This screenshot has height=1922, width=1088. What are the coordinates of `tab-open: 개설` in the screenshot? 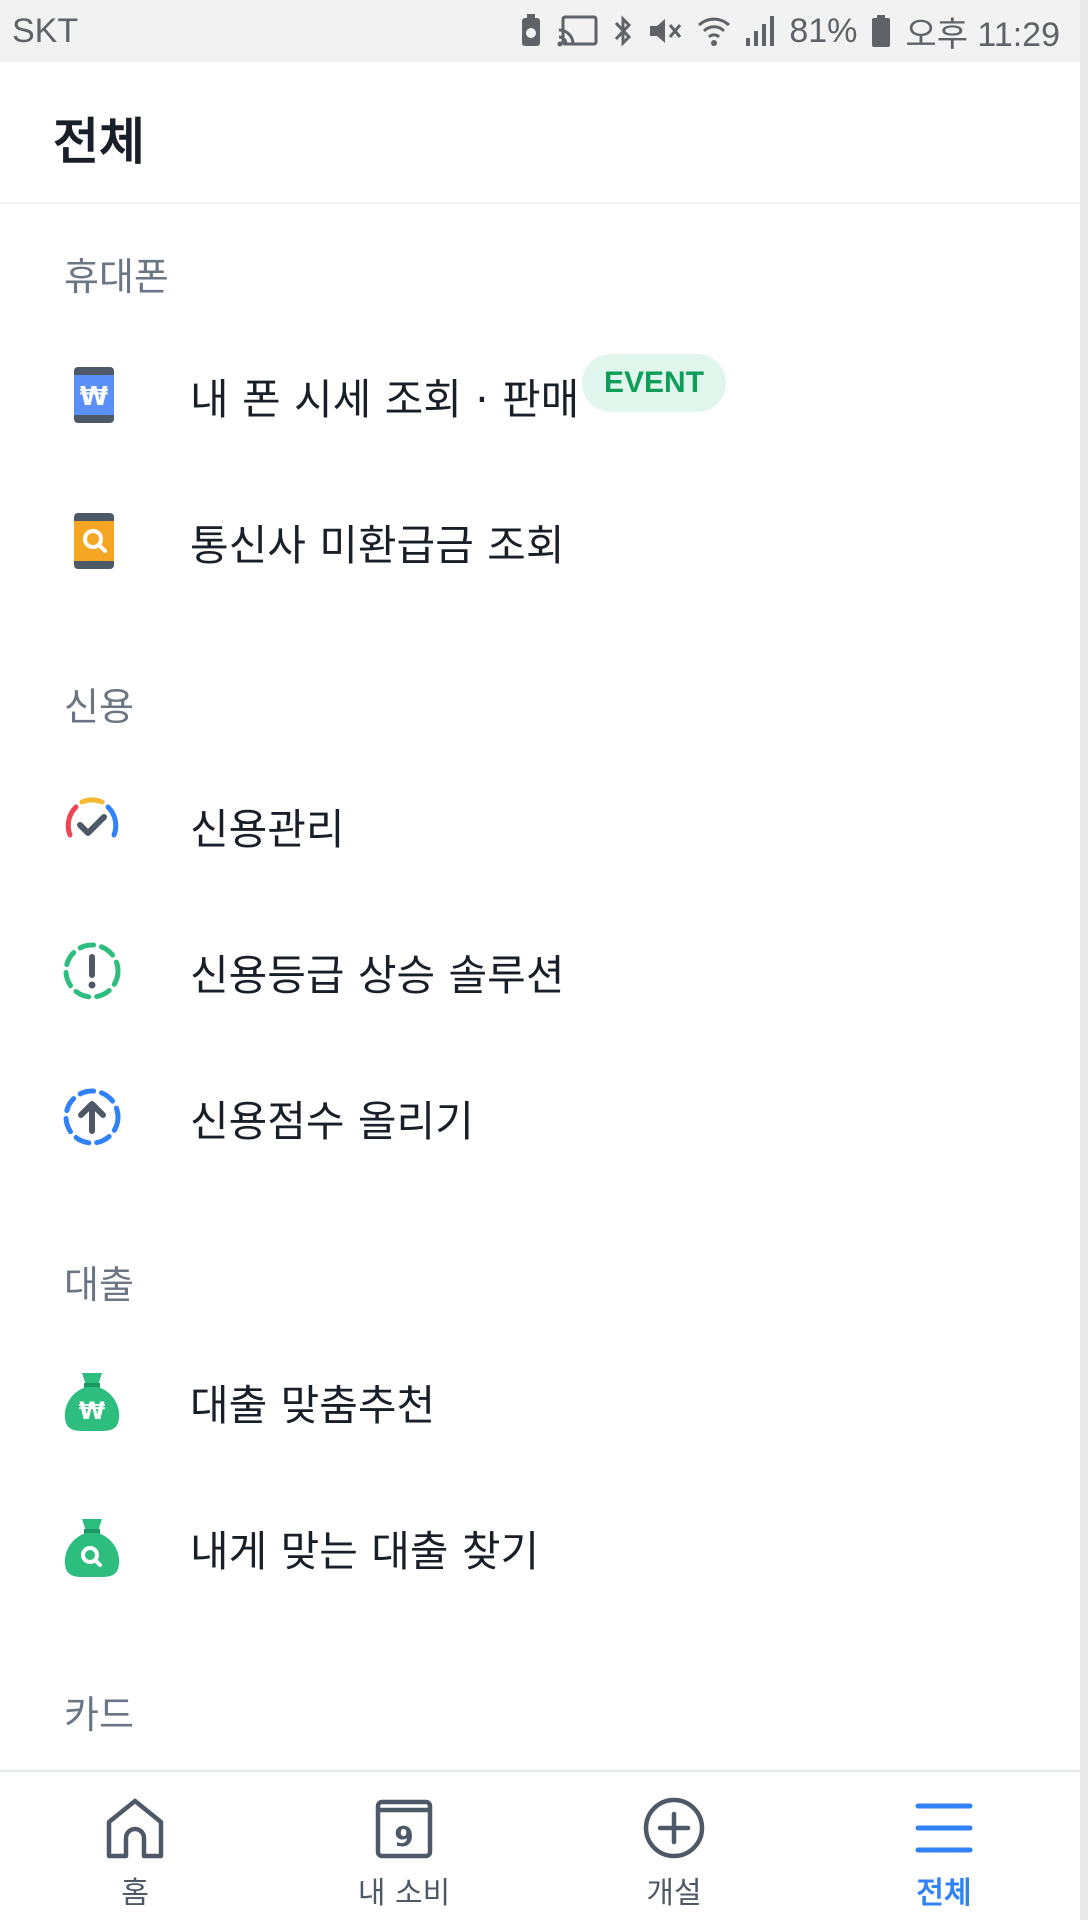 It's located at (674, 1847).